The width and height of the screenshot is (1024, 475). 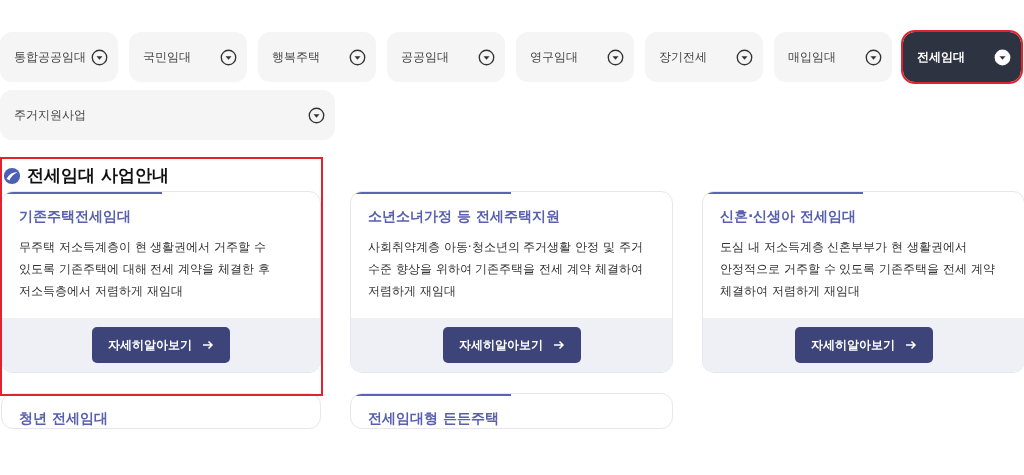 What do you see at coordinates (12, 175) in the screenshot?
I see `logo-icon` at bounding box center [12, 175].